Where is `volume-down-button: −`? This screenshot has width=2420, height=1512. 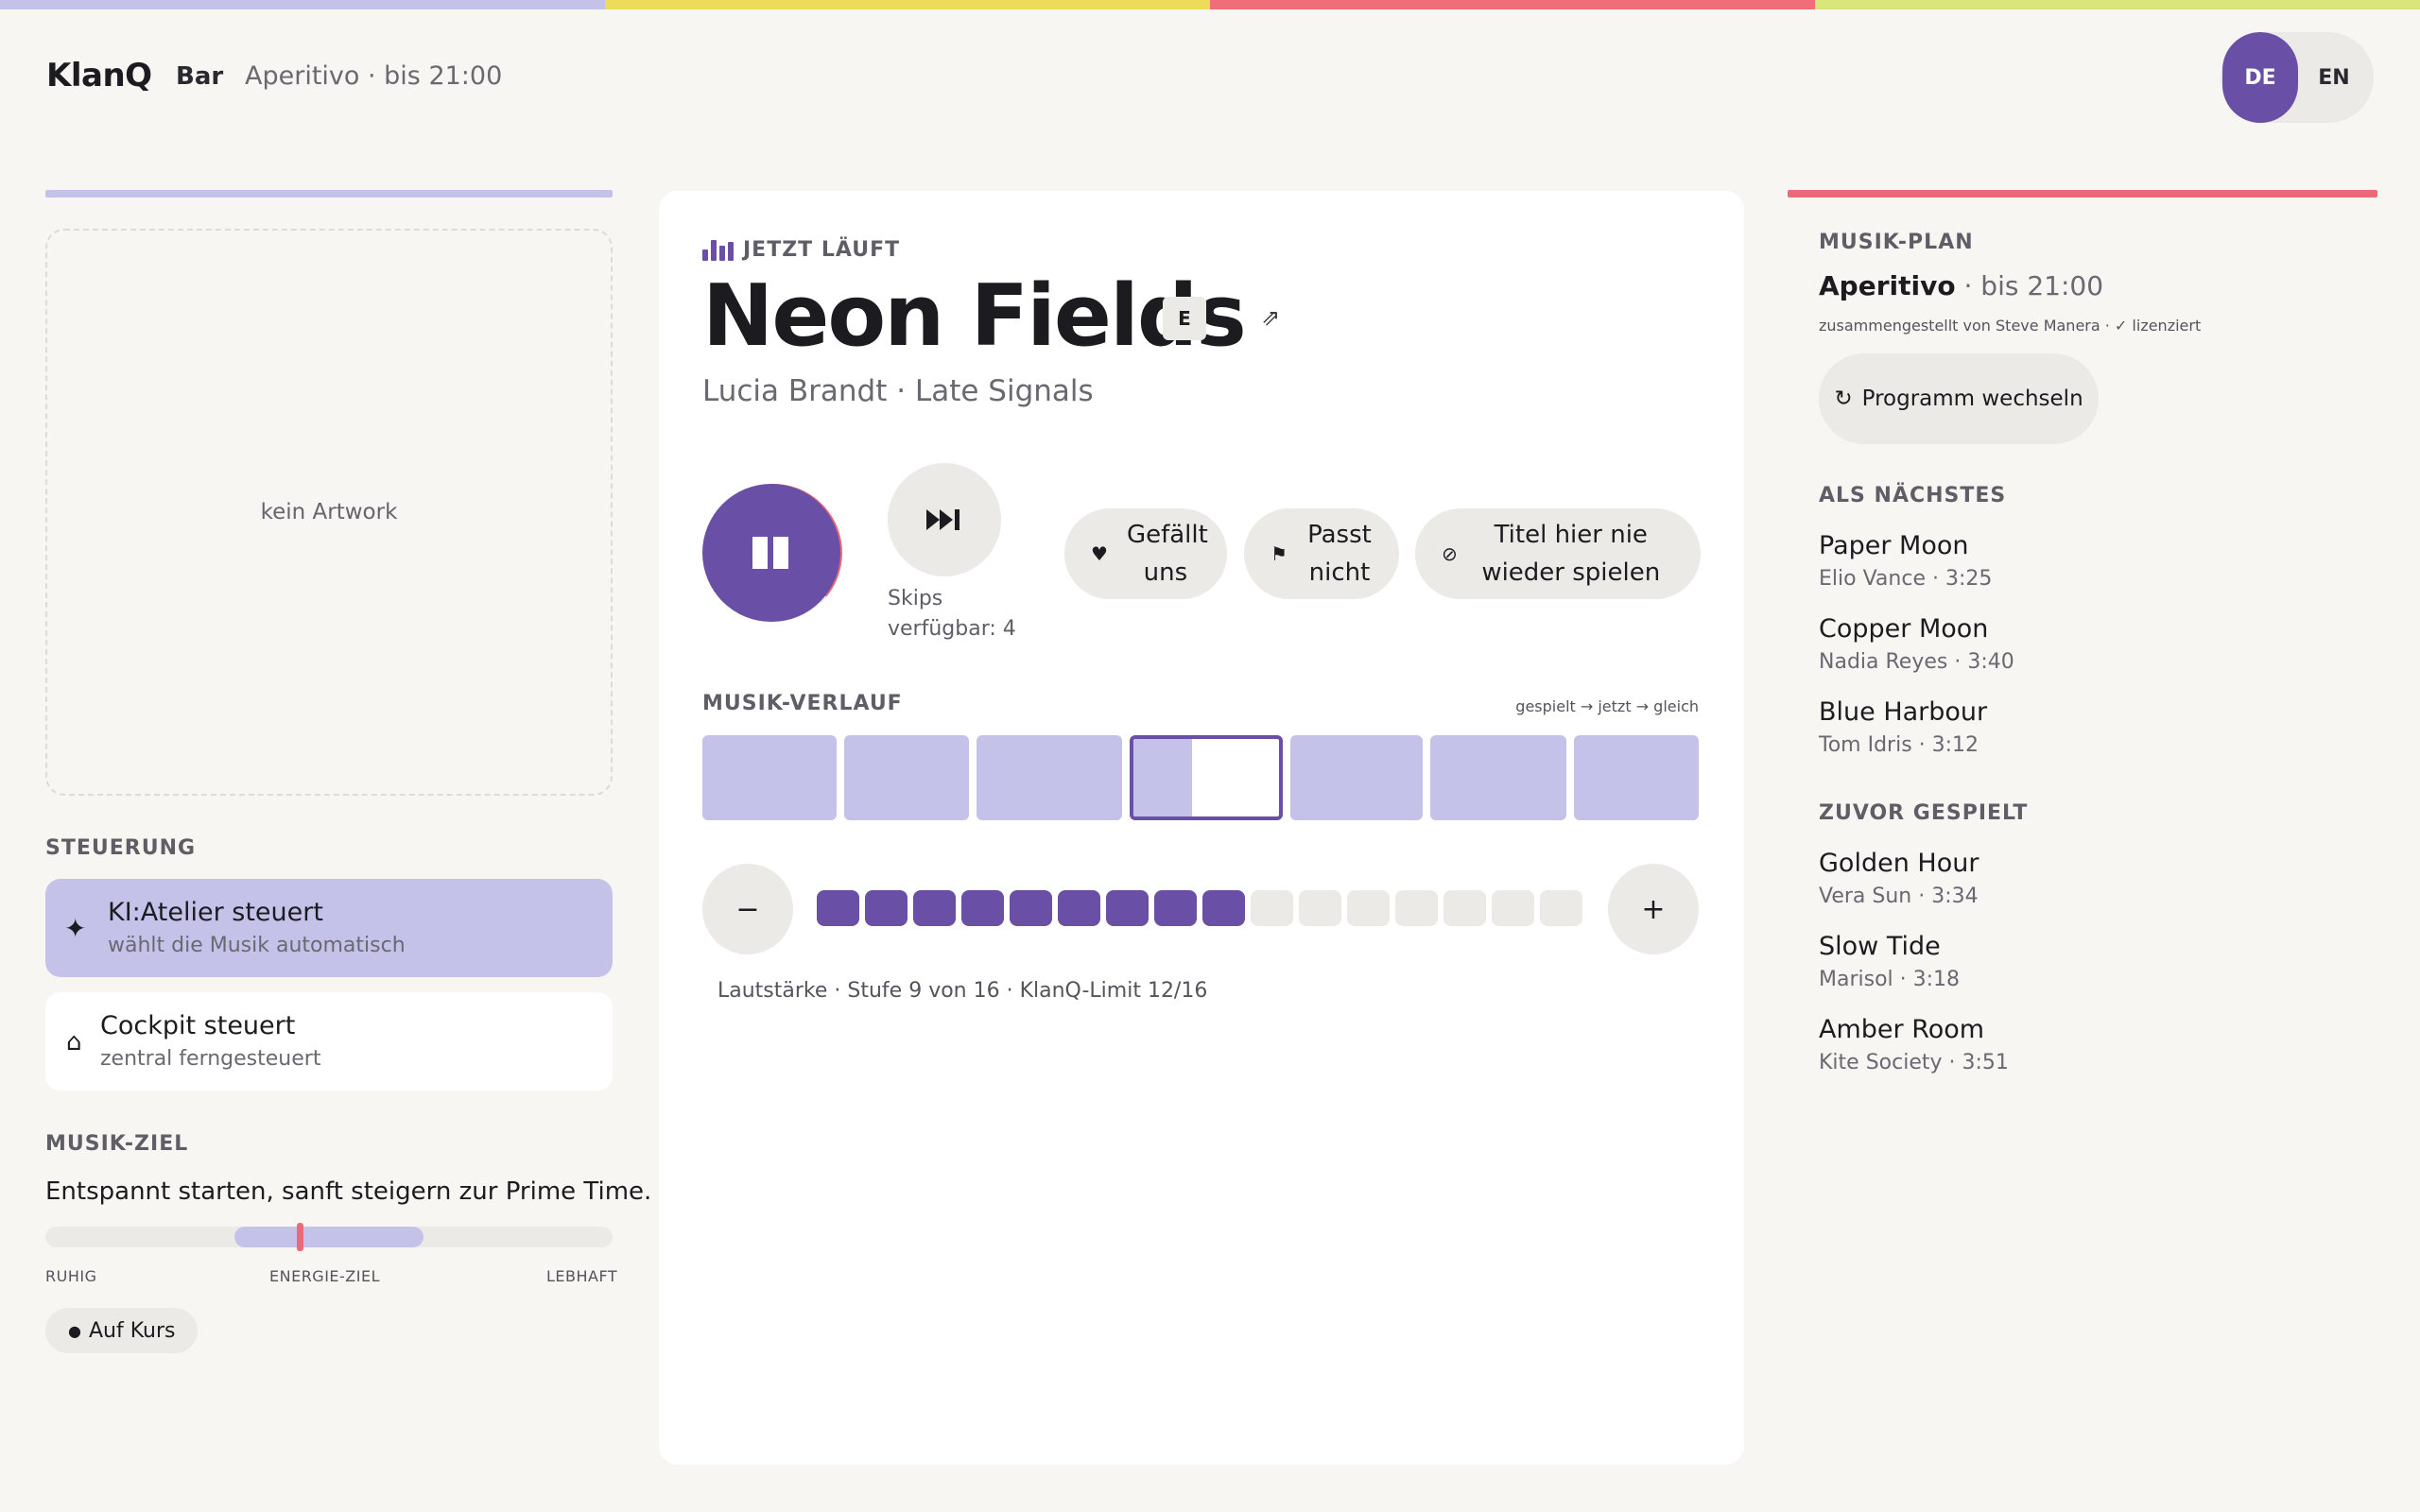
volume-down-button: − is located at coordinates (747, 909).